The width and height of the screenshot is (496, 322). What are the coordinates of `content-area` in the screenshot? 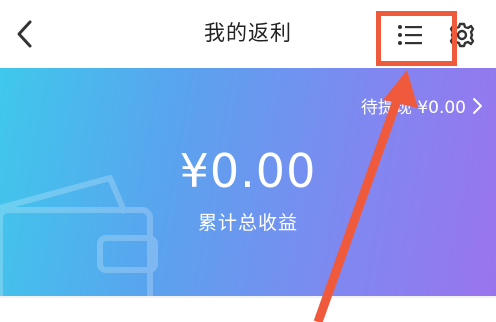 It's located at (248, 310).